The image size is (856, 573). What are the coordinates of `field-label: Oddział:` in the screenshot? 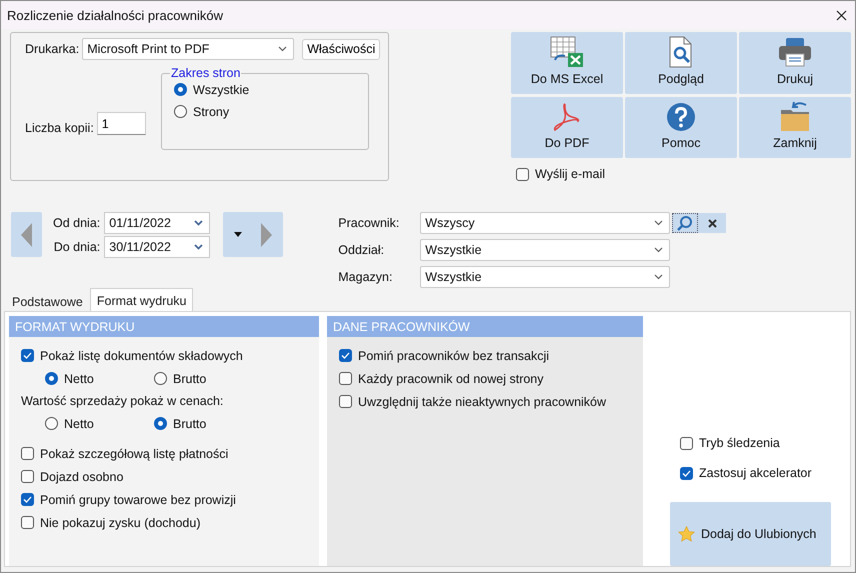 It's located at (362, 250).